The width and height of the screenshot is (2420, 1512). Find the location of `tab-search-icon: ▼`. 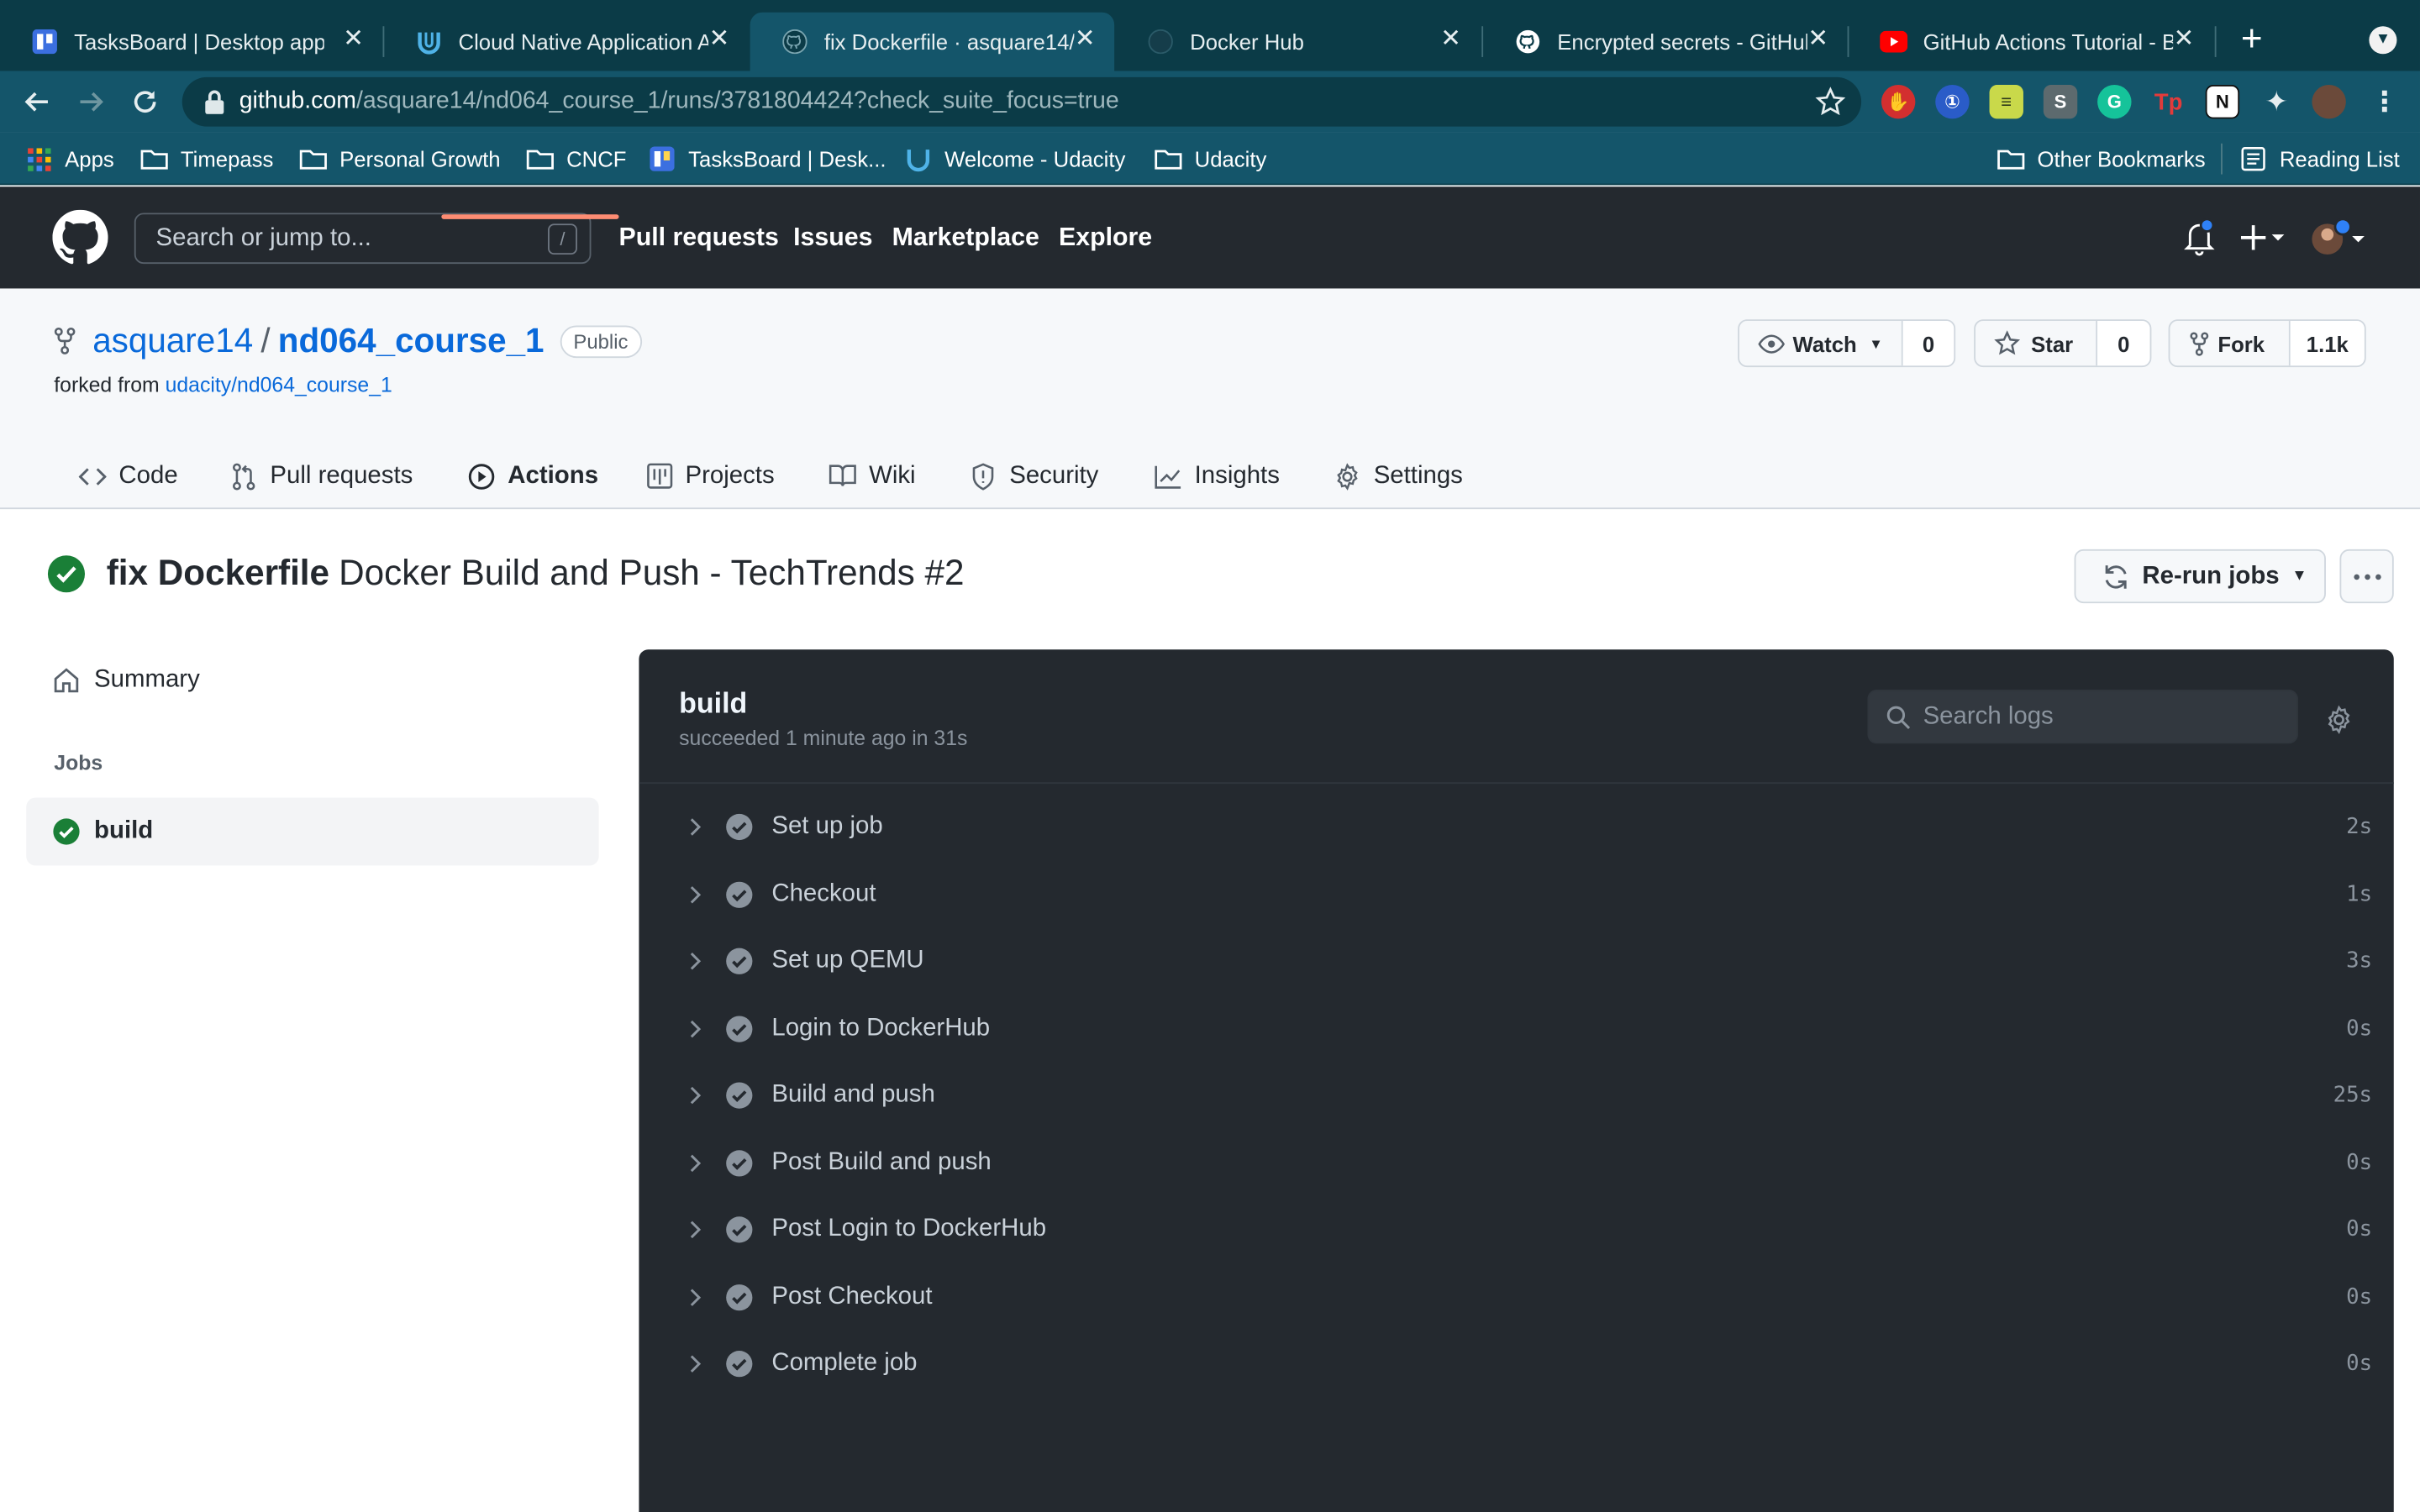

tab-search-icon: ▼ is located at coordinates (2383, 40).